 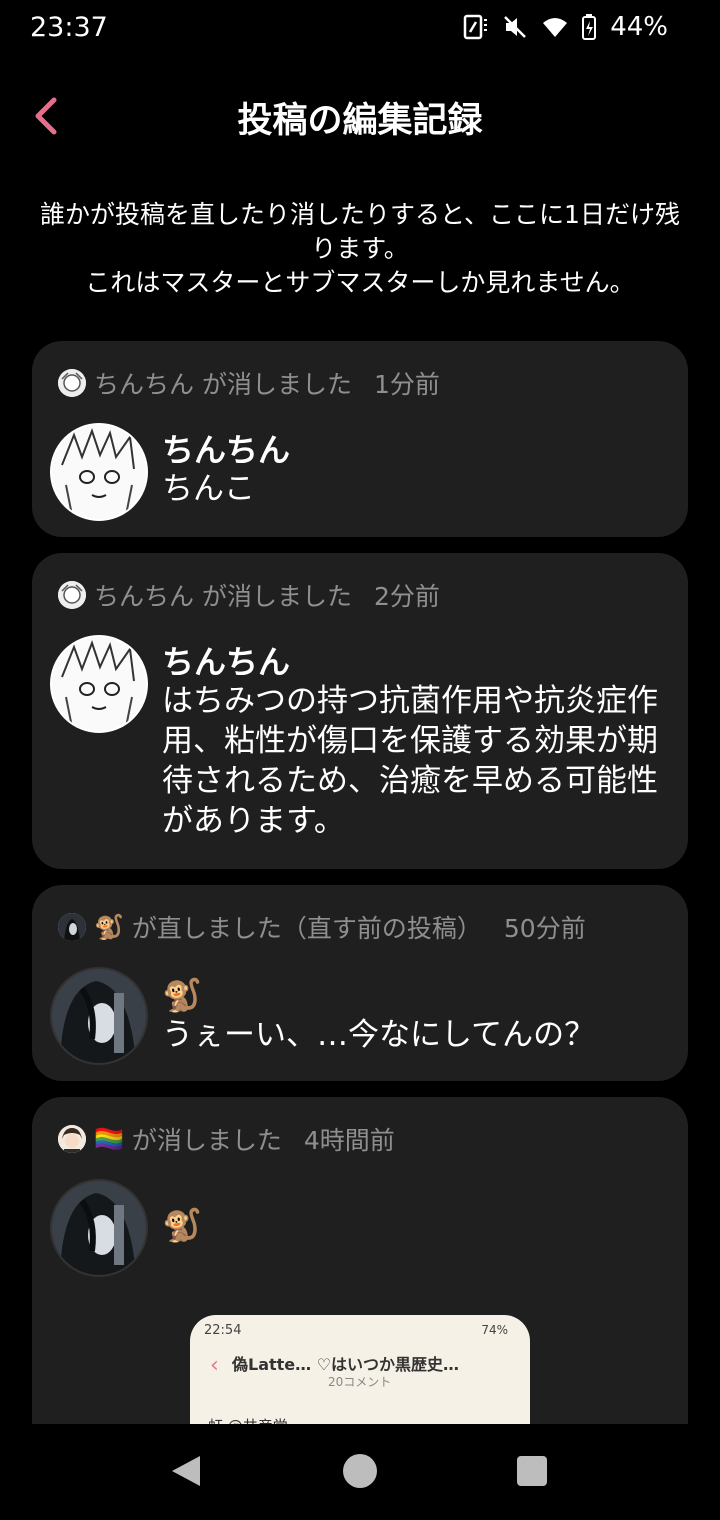 What do you see at coordinates (532, 1471) in the screenshot?
I see `nav-recents-icon` at bounding box center [532, 1471].